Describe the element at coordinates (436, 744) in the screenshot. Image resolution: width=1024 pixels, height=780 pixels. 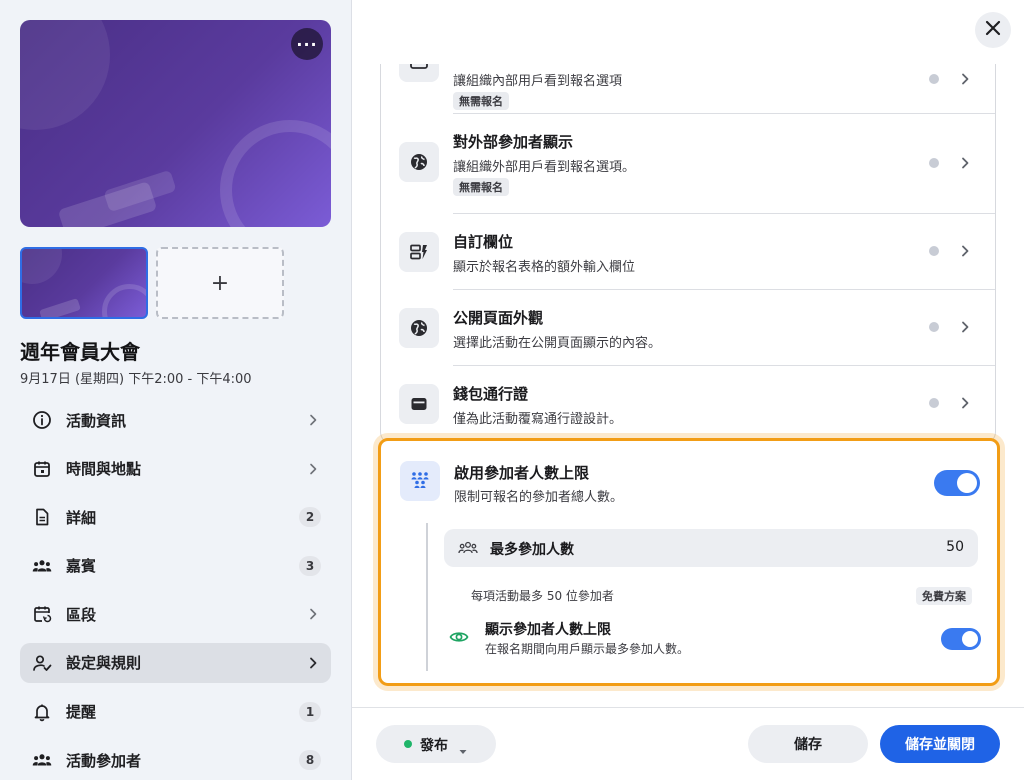
I see `publish-dropdown: 發布` at that location.